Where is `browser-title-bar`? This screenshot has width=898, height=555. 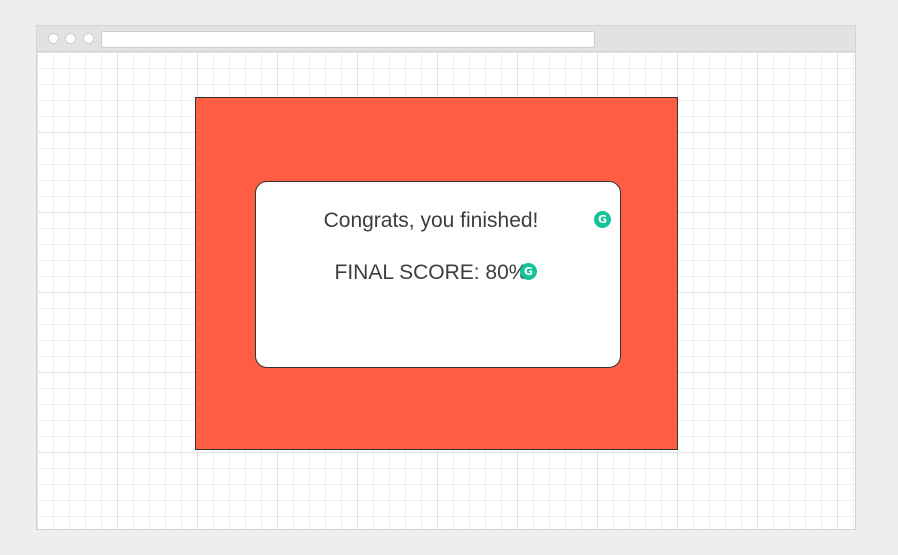 browser-title-bar is located at coordinates (446, 39).